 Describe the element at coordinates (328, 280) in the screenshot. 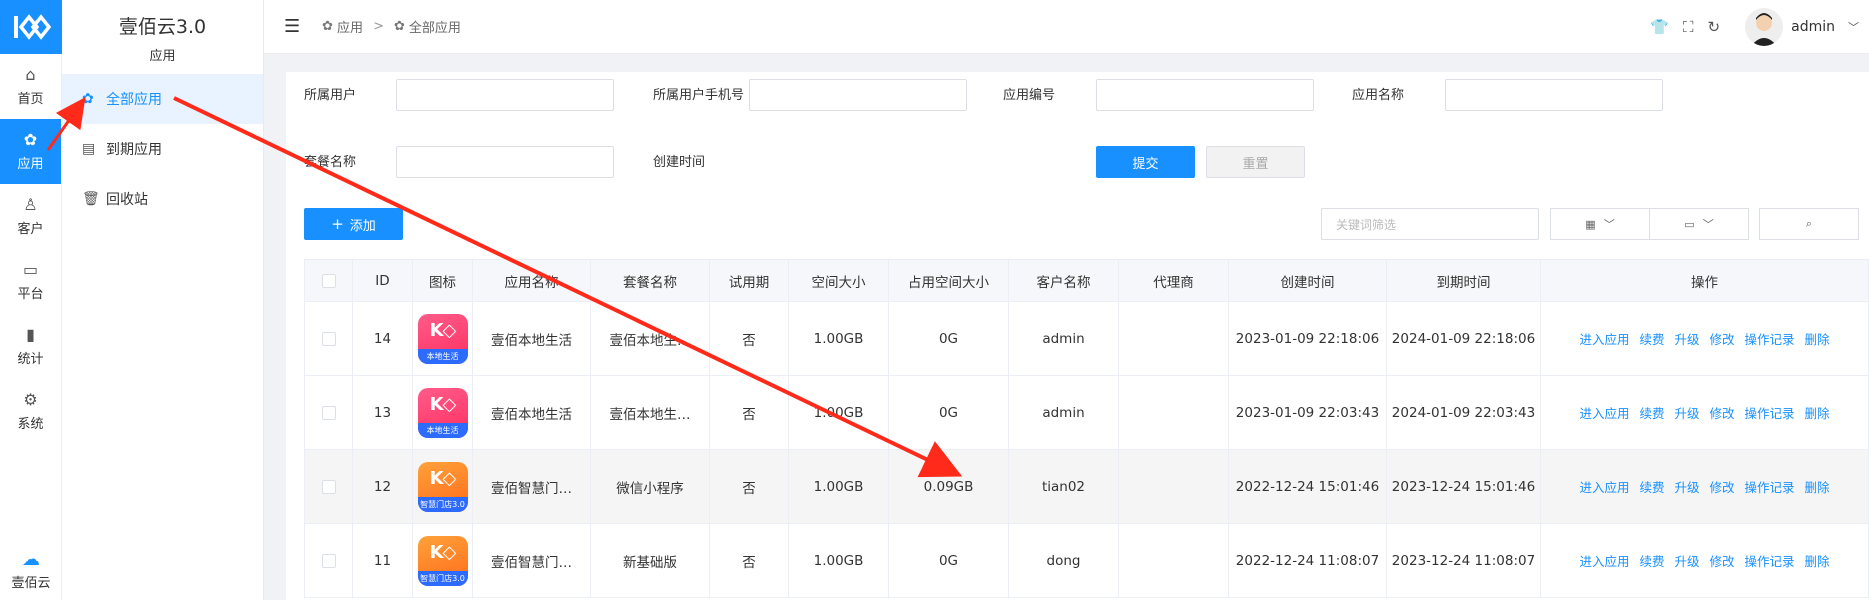

I see `select-all-checkbox` at that location.